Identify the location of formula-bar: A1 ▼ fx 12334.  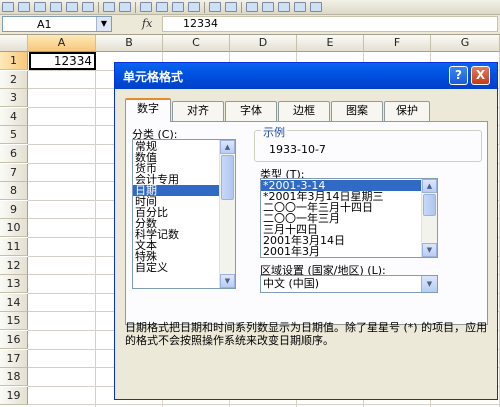
(250, 25).